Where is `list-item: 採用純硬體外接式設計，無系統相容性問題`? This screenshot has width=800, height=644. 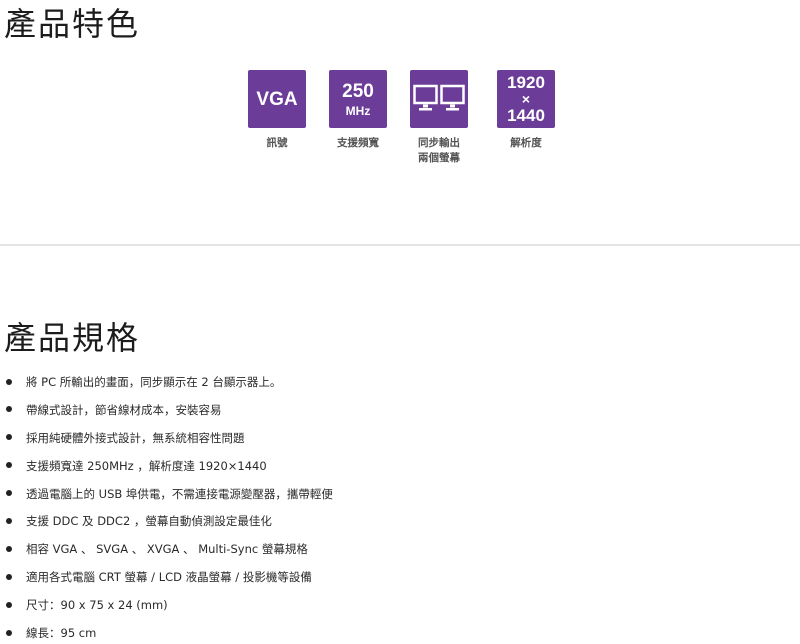 list-item: 採用純硬體外接式設計，無系統相容性問題 is located at coordinates (166, 442).